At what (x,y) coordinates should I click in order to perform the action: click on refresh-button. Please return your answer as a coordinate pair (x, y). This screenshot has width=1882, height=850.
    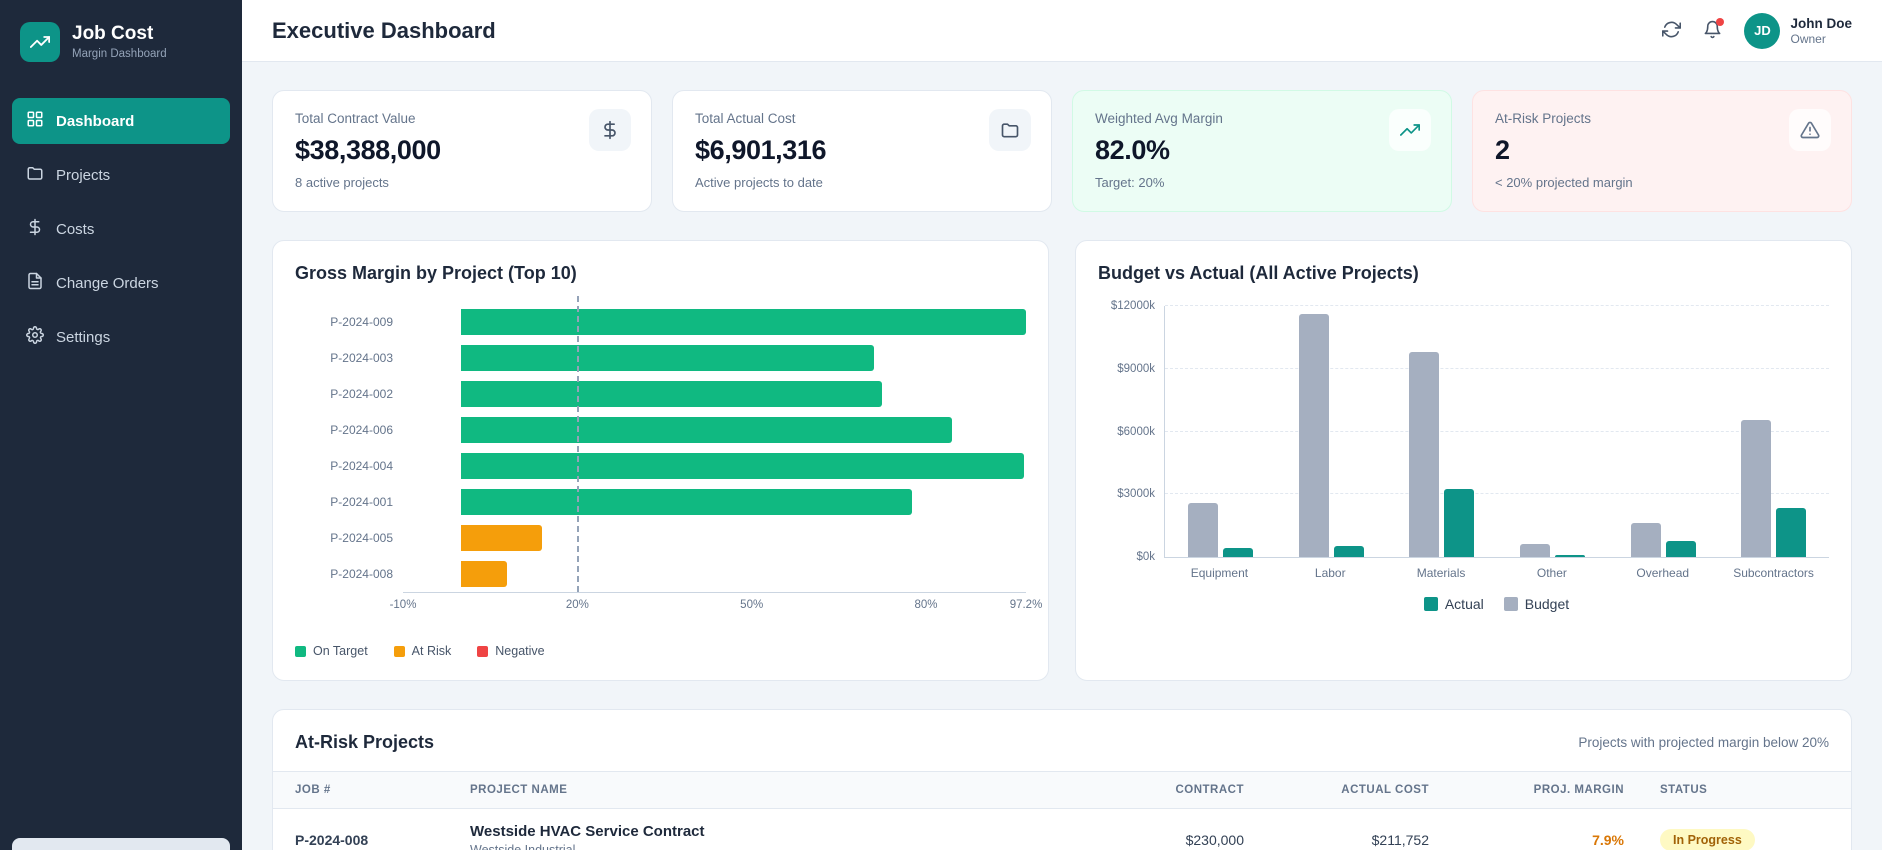
    Looking at the image, I should click on (1672, 31).